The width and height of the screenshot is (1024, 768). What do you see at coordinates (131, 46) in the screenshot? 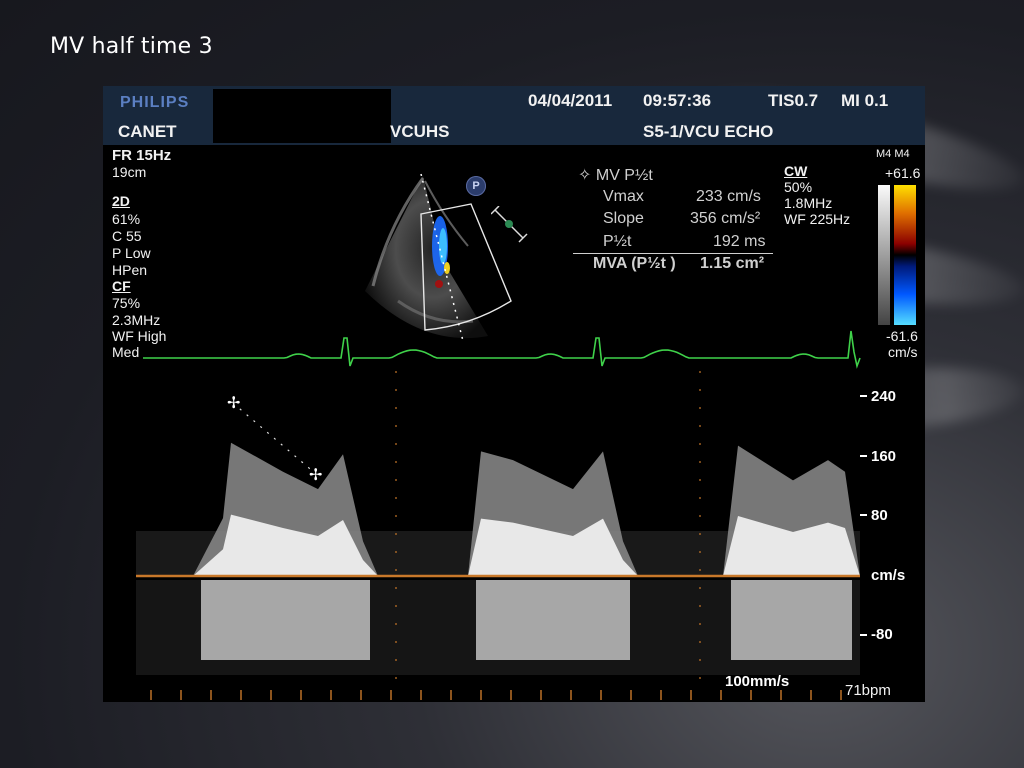
I see `slide-title: MV half time 3` at bounding box center [131, 46].